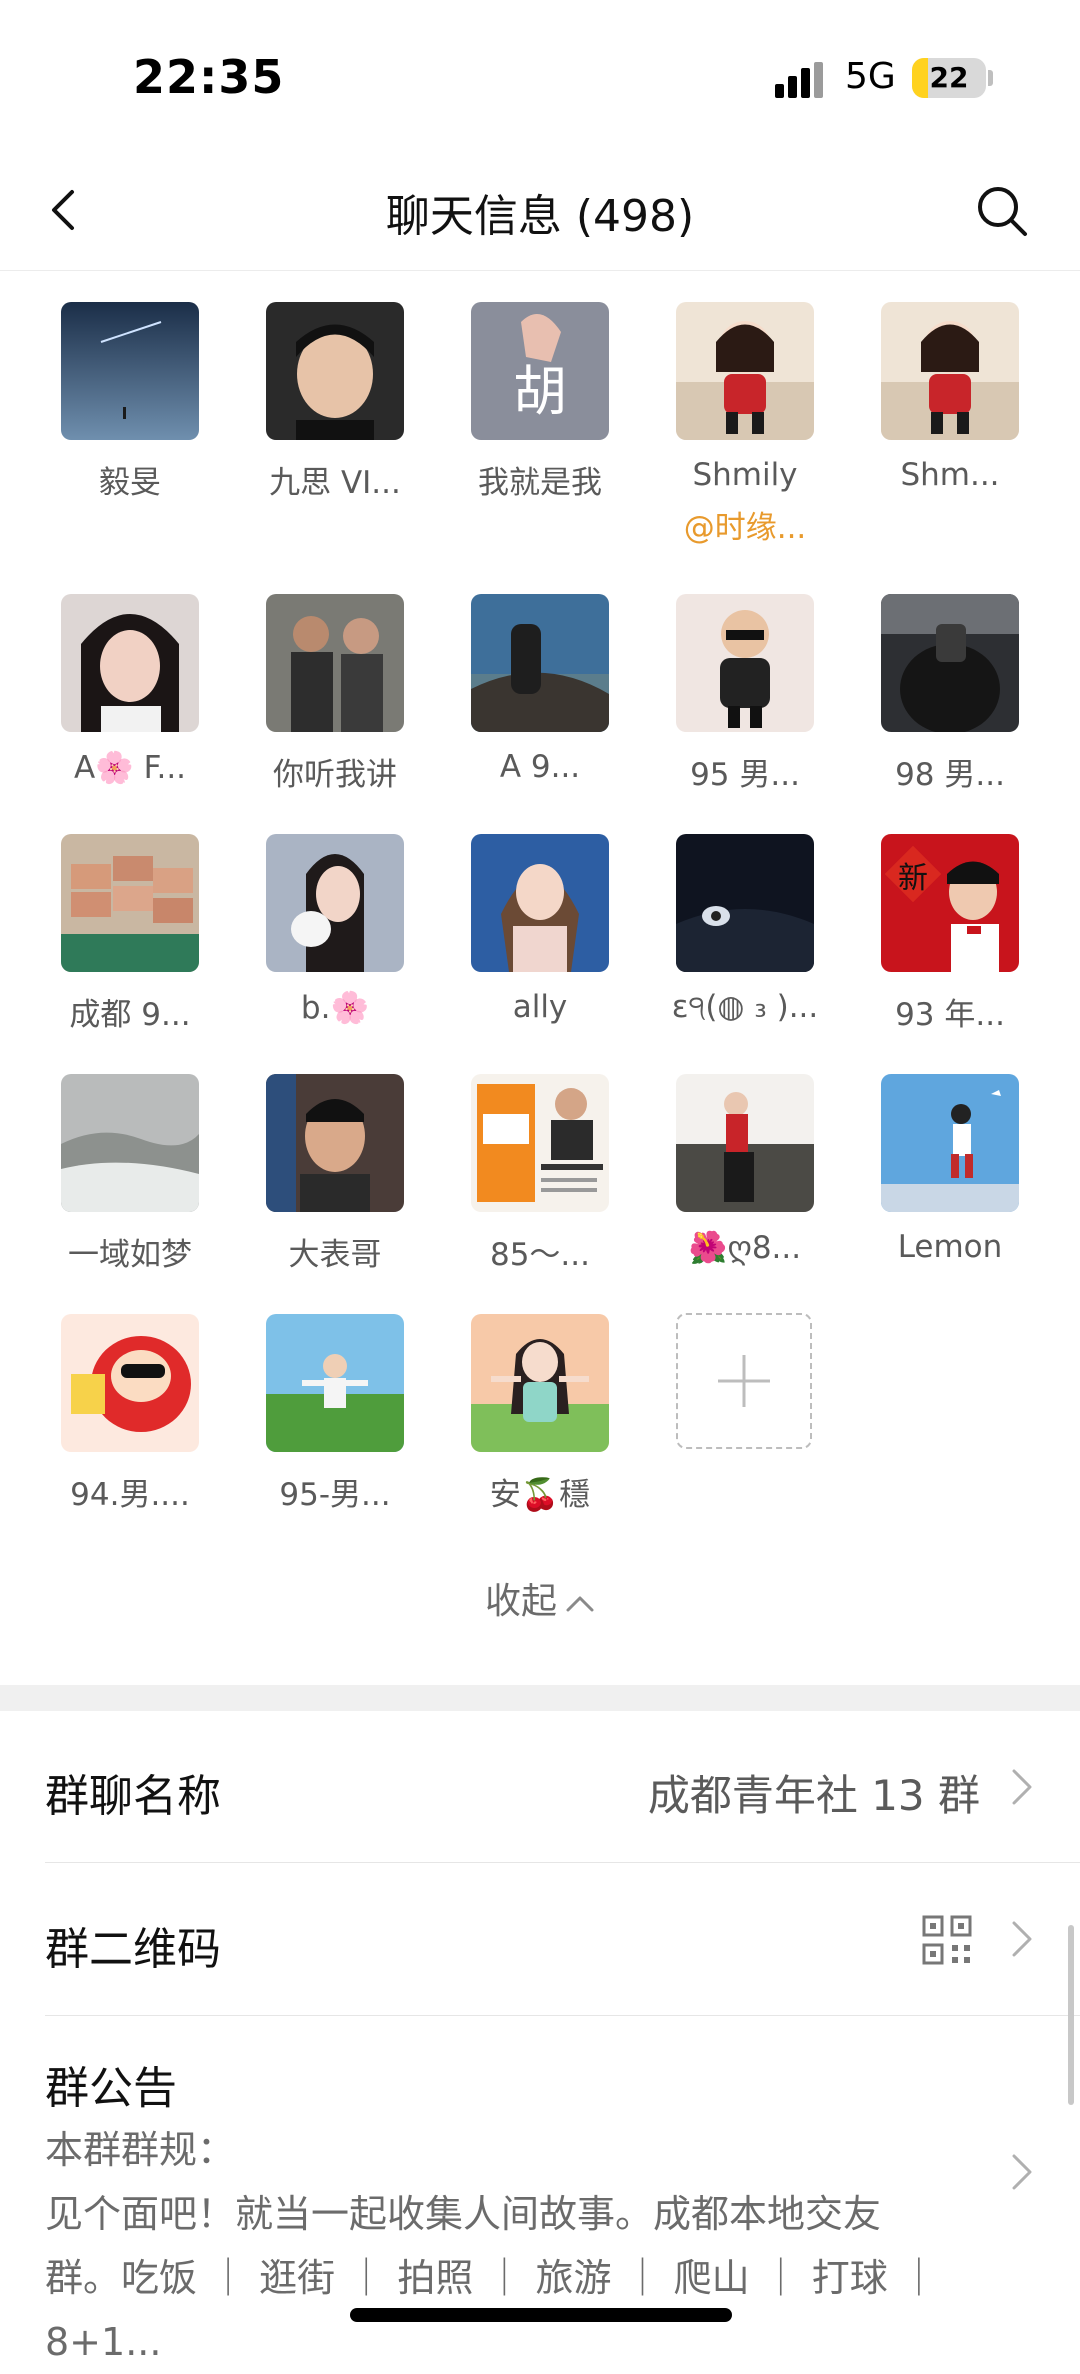 This screenshot has height=2374, width=1080. What do you see at coordinates (130, 1255) in the screenshot?
I see `member-name: 一域如梦` at bounding box center [130, 1255].